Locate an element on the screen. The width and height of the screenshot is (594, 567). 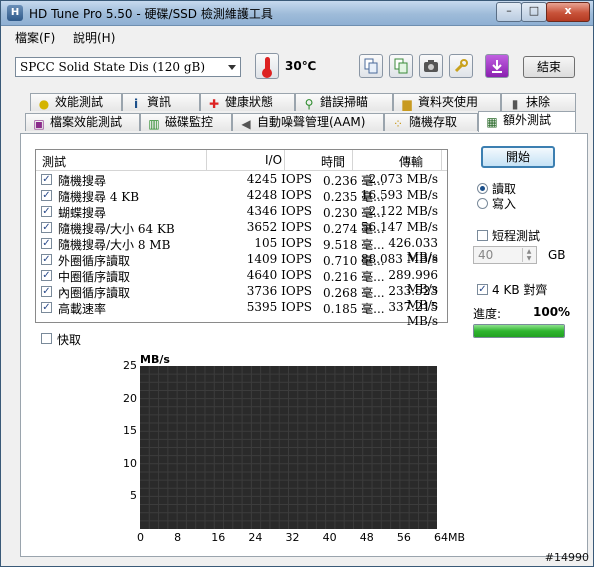
table-row: ✓ 內圈循序讀取 3736 IOPS 0.268 毫... 233.523 MB/s is located at coordinates (241, 298).